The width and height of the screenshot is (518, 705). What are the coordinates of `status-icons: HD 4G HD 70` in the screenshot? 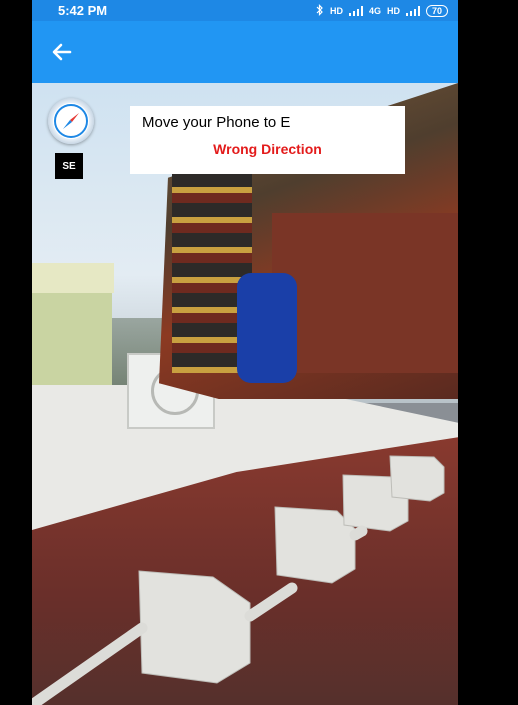 It's located at (382, 10).